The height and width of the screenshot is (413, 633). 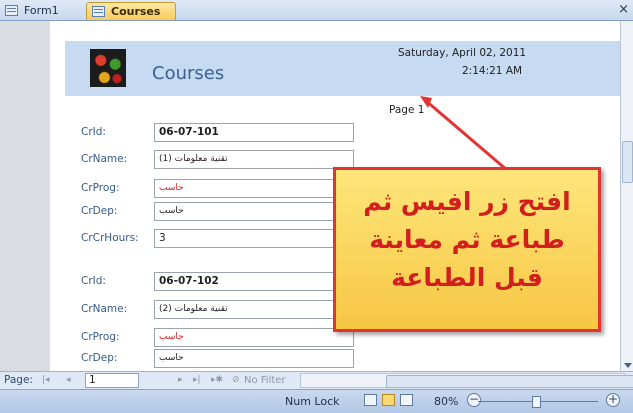 What do you see at coordinates (180, 380) in the screenshot?
I see `next-page-icon: ▸` at bounding box center [180, 380].